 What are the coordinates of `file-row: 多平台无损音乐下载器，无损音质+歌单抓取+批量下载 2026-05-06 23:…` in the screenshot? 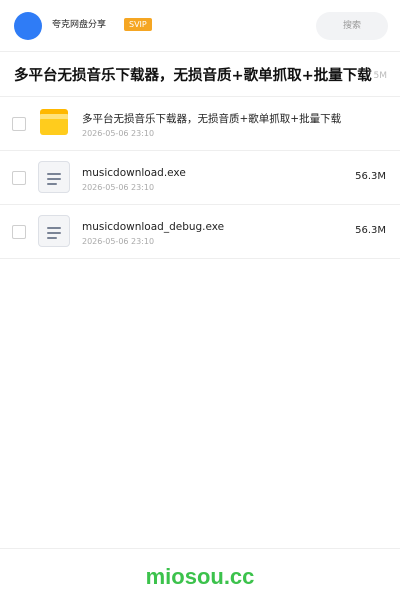 It's located at (200, 124).